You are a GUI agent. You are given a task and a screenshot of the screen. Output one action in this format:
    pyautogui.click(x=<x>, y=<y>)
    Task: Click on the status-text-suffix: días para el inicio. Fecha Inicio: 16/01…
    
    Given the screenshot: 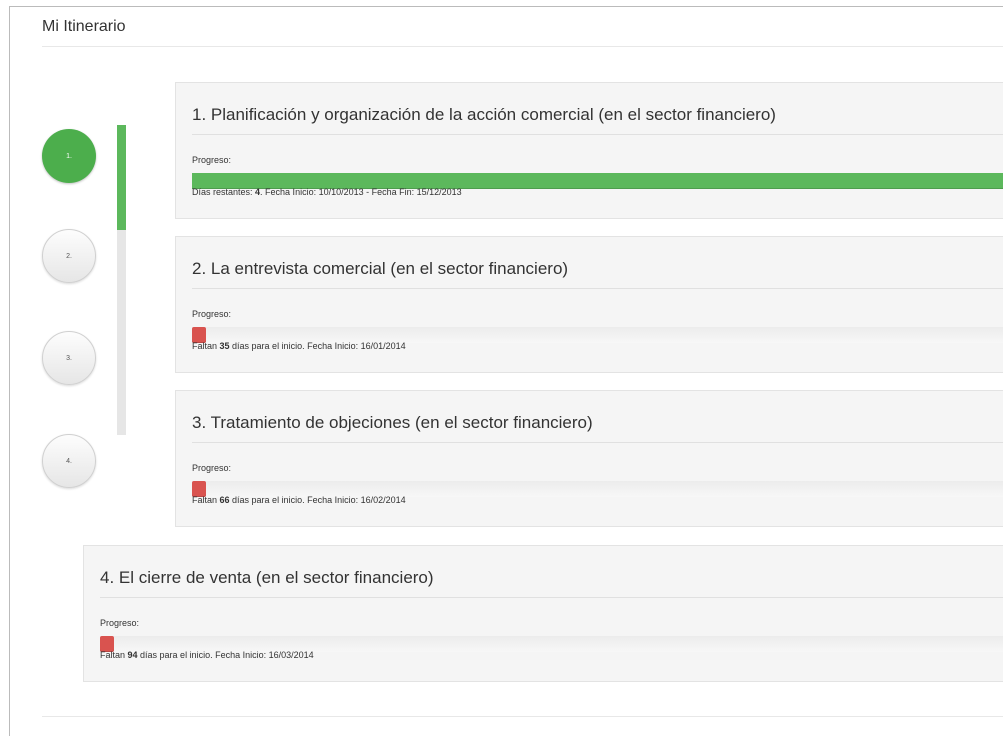 What is the action you would take?
    pyautogui.click(x=317, y=346)
    